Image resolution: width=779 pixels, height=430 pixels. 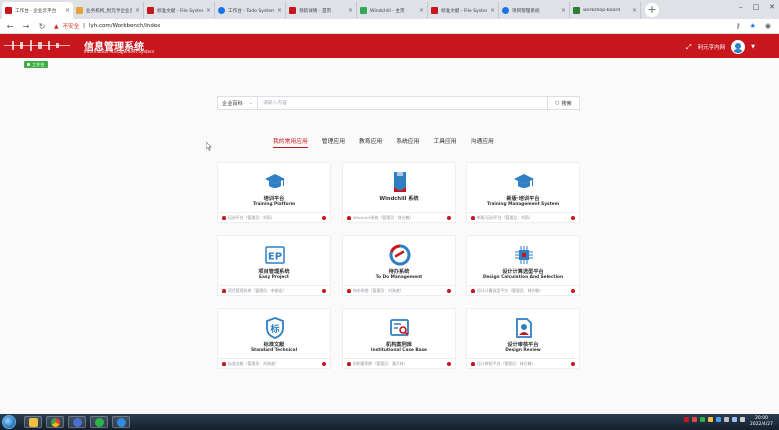 I want to click on review-doc-icon, so click(x=524, y=328).